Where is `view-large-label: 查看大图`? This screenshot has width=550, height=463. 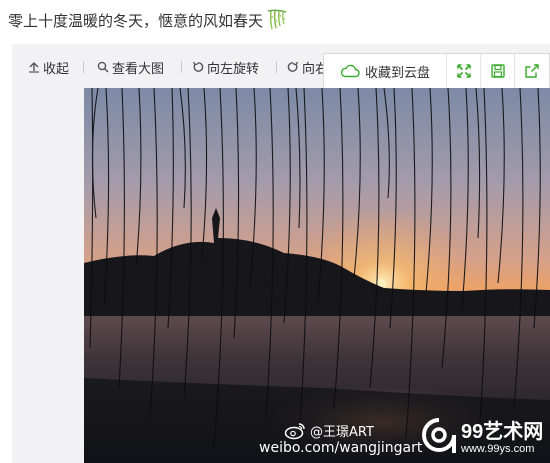 view-large-label: 查看大图 is located at coordinates (138, 69).